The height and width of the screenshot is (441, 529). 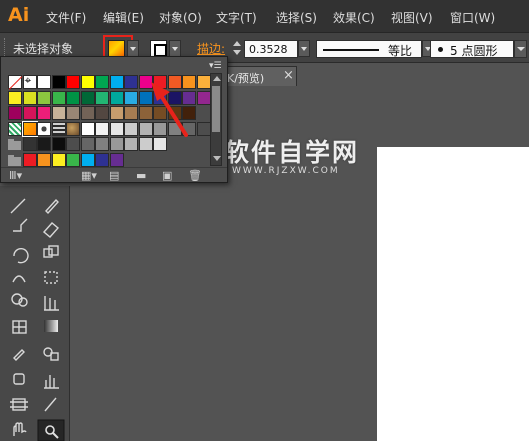 I want to click on menu-edit: 编辑(E), so click(x=123, y=17).